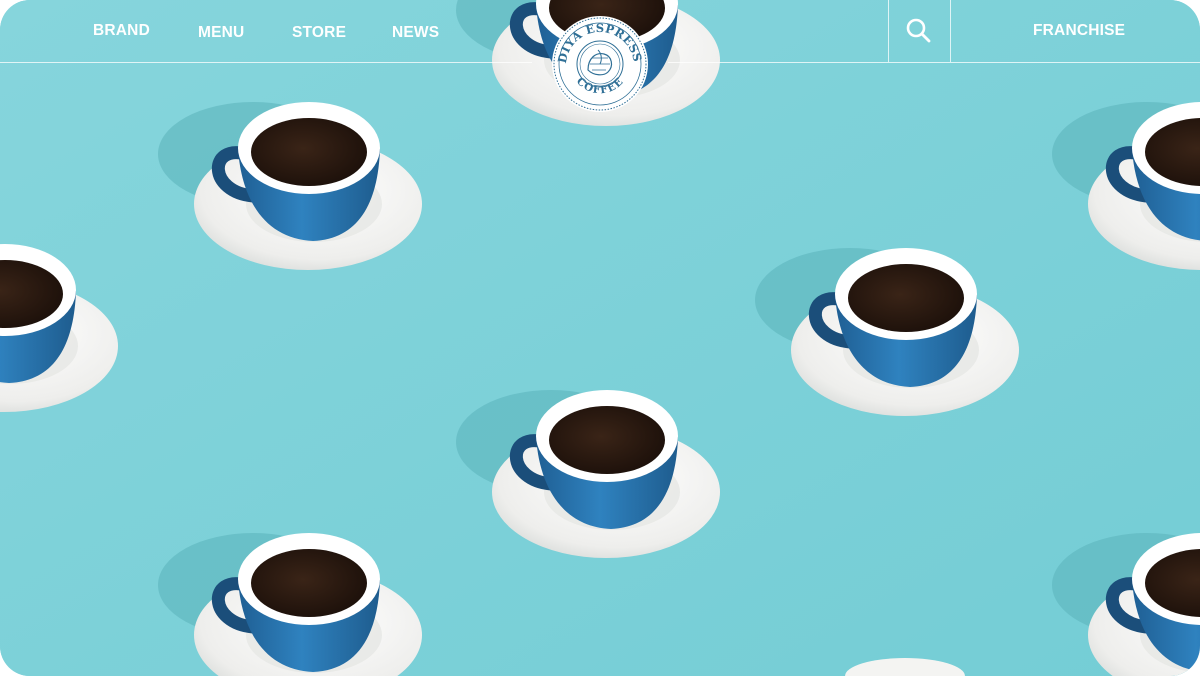 This screenshot has height=676, width=1200. I want to click on logo-emblem: EDIYA ESPRESSO COFFEE, so click(596, 57).